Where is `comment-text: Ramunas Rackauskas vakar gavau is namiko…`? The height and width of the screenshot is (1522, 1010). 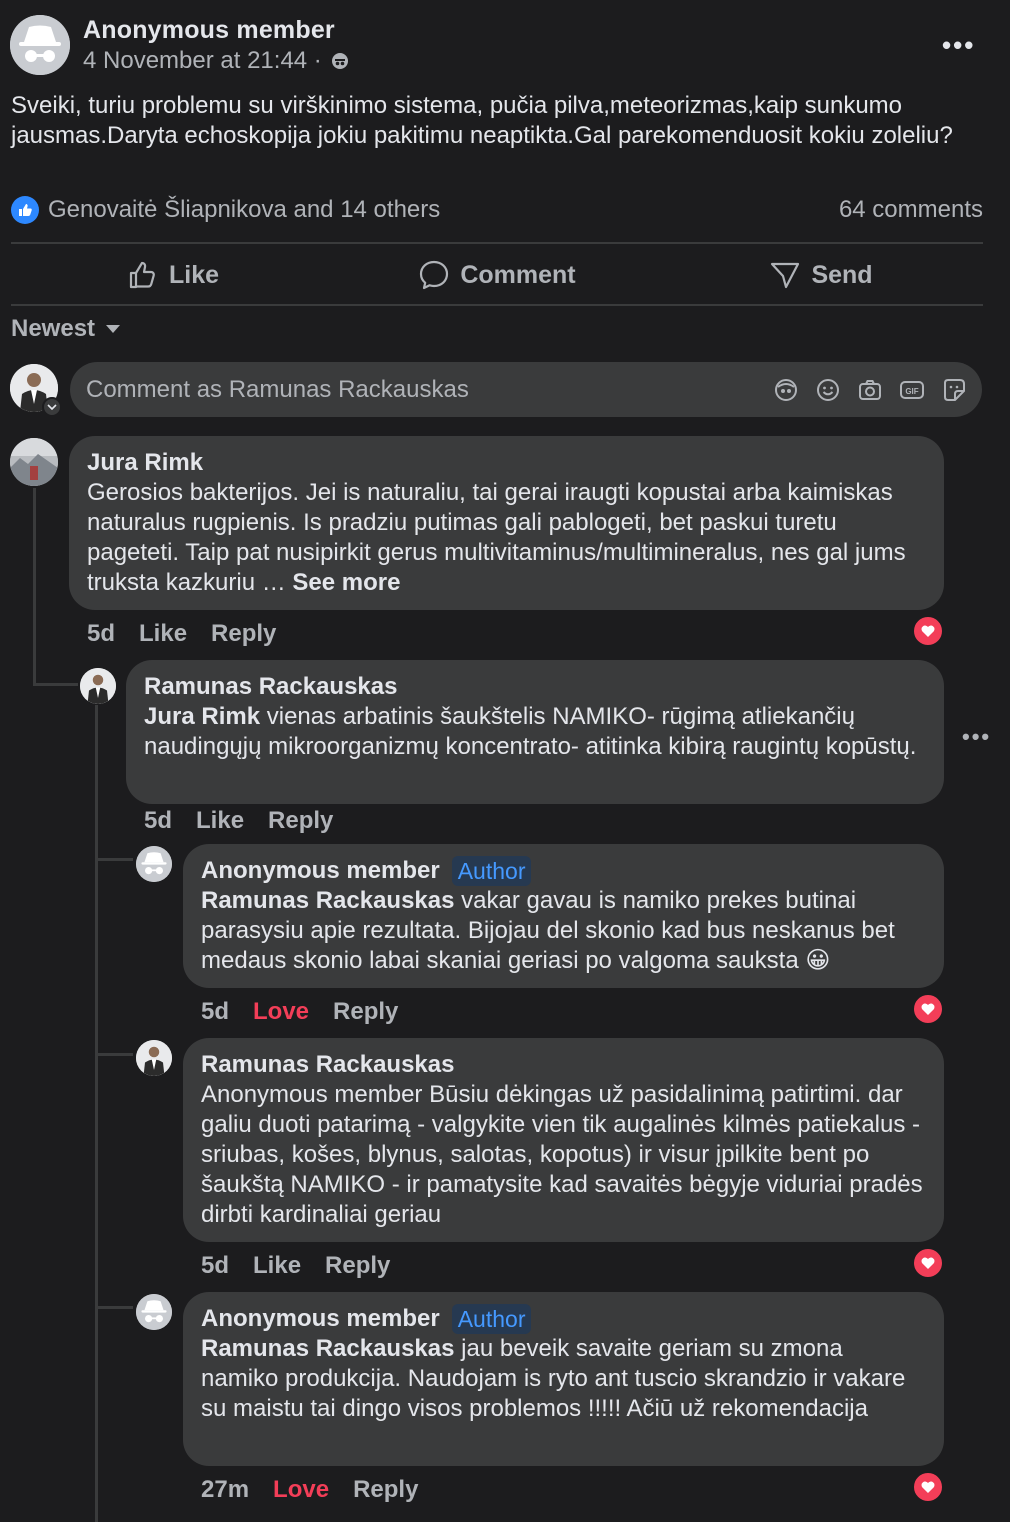 comment-text: Ramunas Rackauskas vakar gavau is namiko… is located at coordinates (563, 931).